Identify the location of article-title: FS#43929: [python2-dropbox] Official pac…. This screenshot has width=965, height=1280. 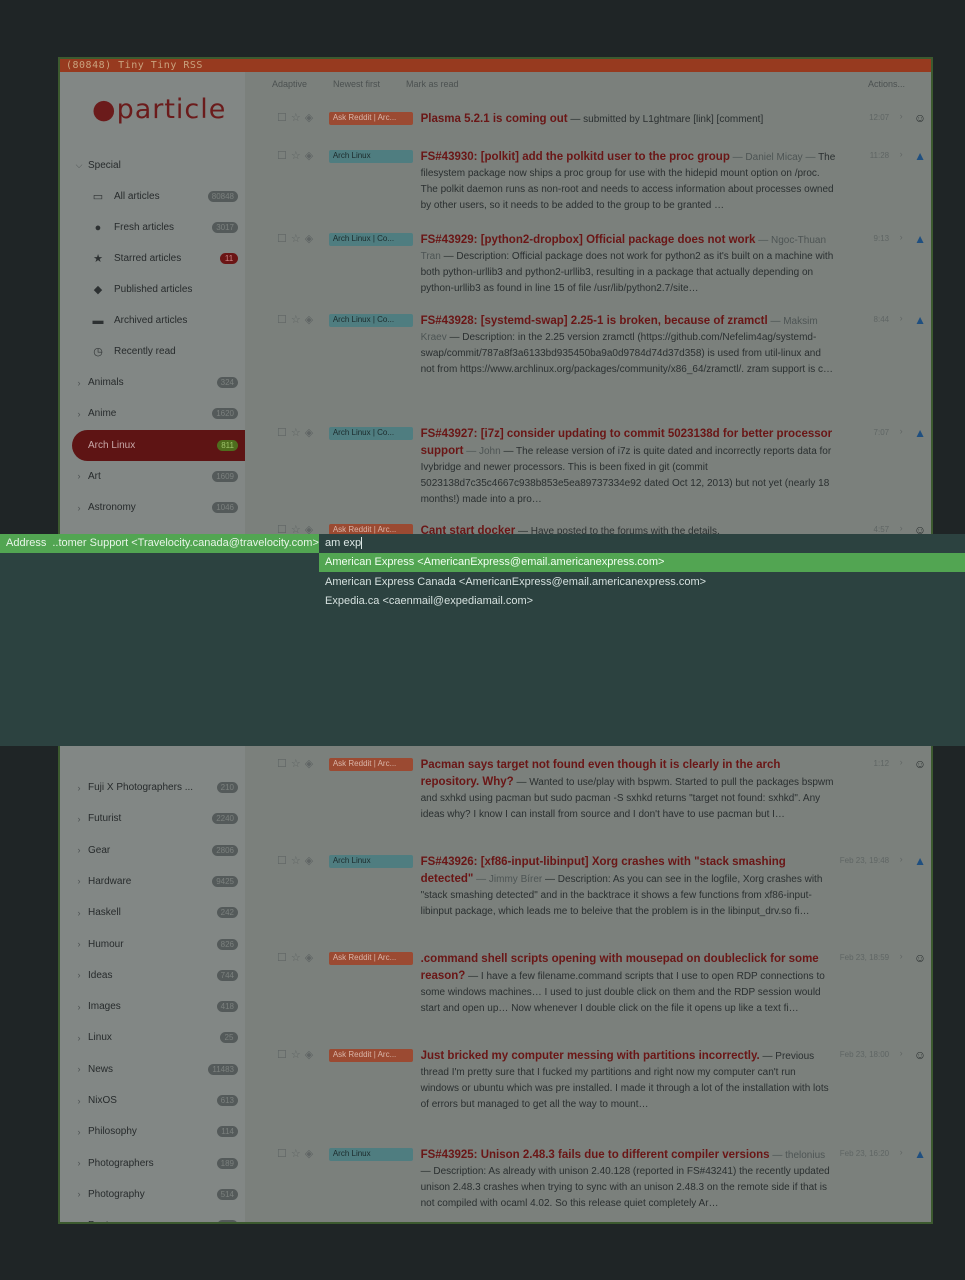
(588, 240).